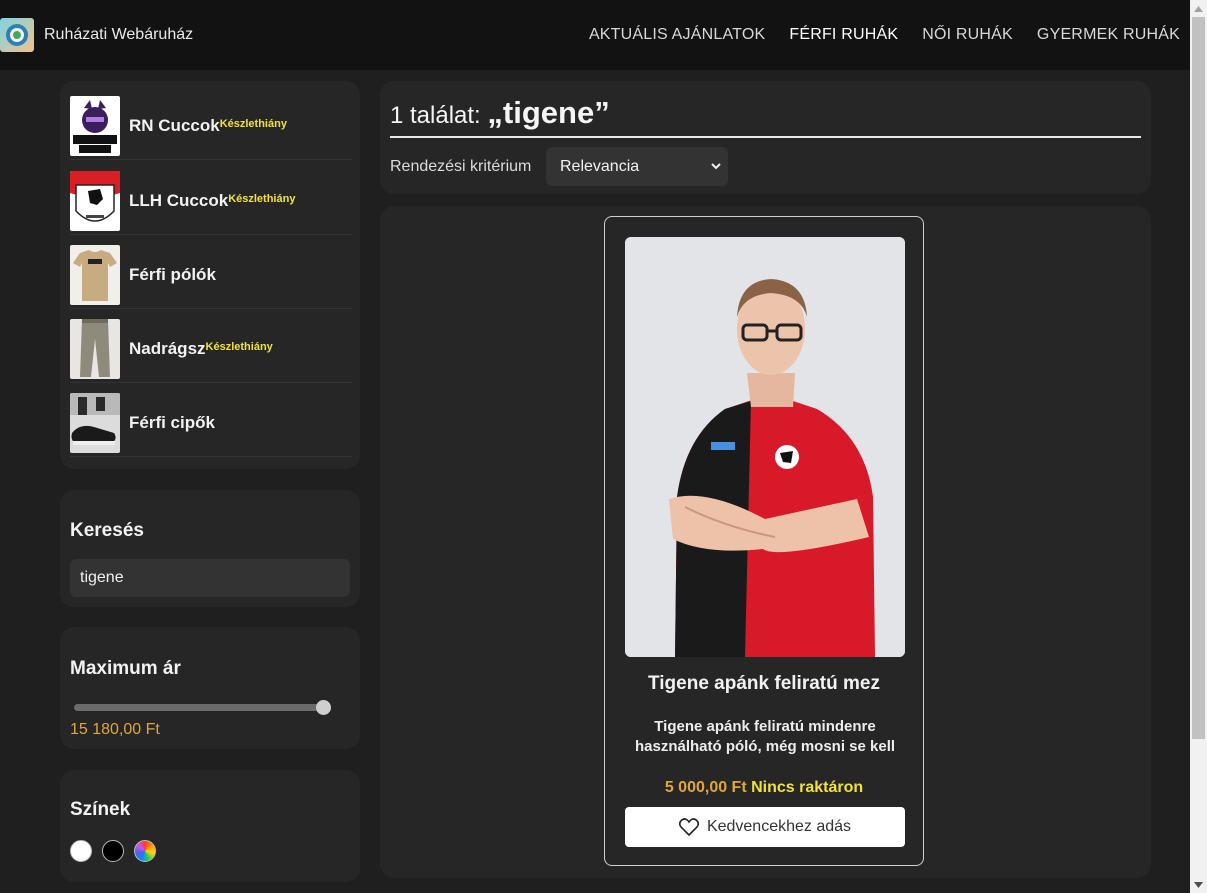 The image size is (1207, 893). I want to click on category-thumbnail-rn, so click(95, 126).